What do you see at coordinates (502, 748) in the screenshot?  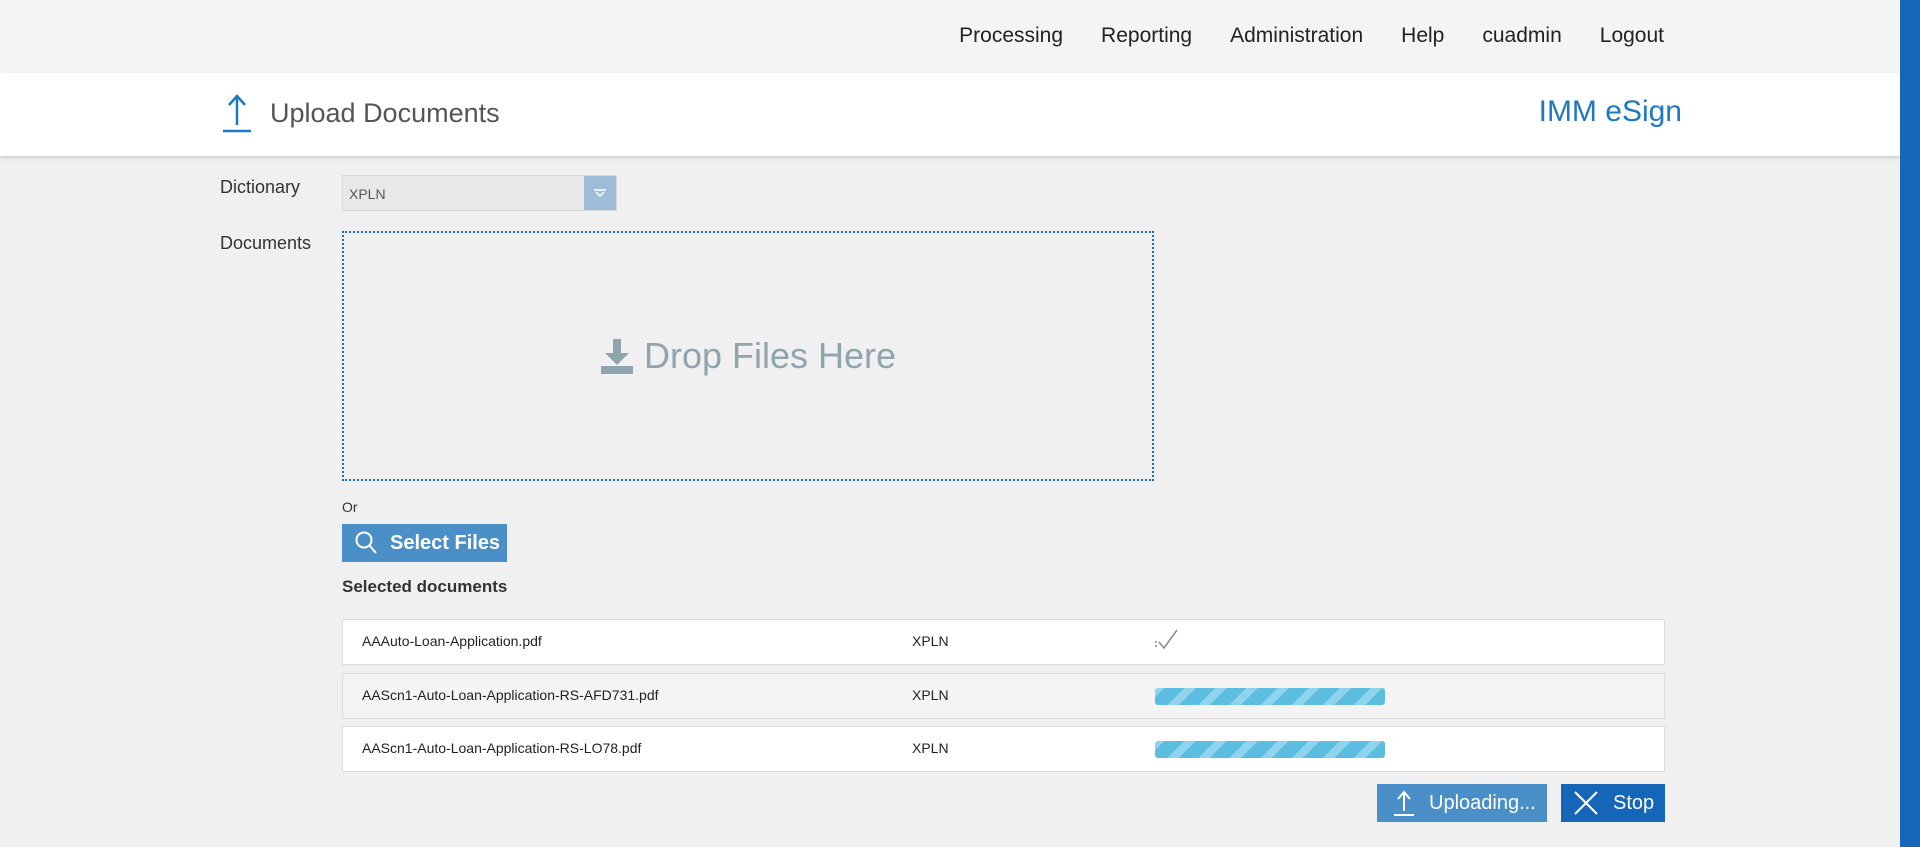 I see `document-name: AAScn1-Auto-Loan-Application-RS-LO78.pdf` at bounding box center [502, 748].